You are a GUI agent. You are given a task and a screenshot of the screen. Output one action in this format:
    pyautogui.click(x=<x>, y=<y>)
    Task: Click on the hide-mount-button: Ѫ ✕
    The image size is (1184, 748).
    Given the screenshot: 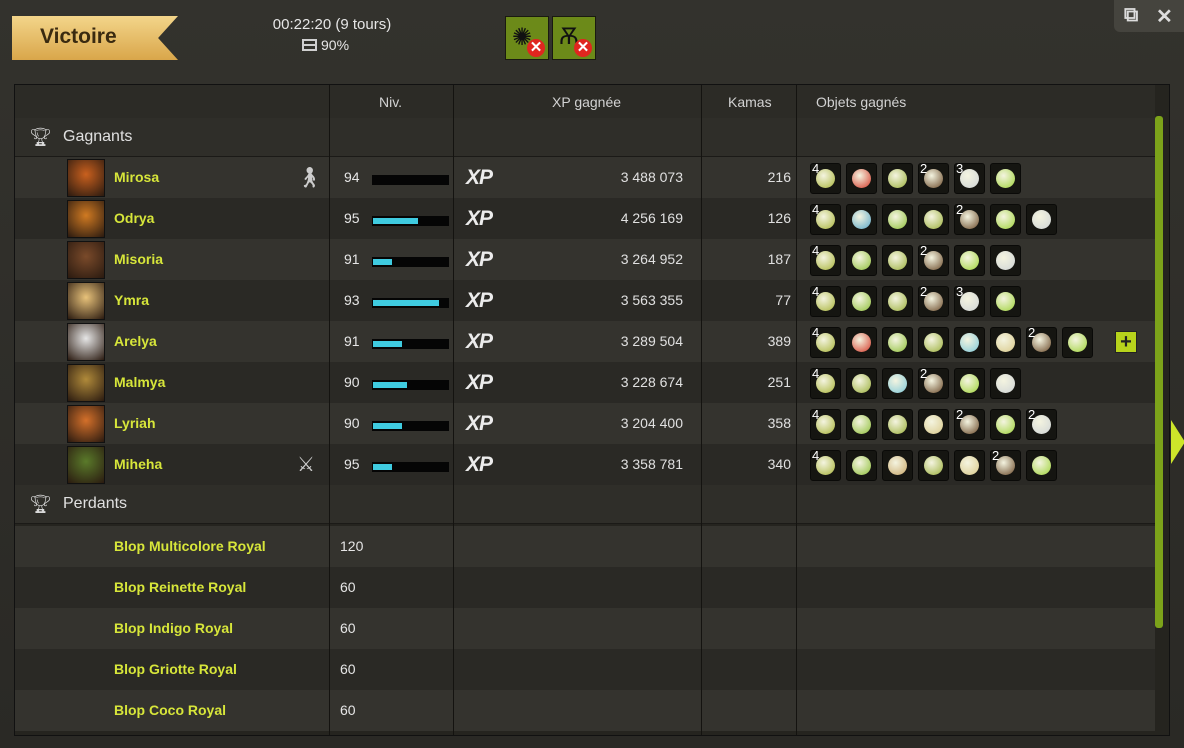 What is the action you would take?
    pyautogui.click(x=574, y=38)
    